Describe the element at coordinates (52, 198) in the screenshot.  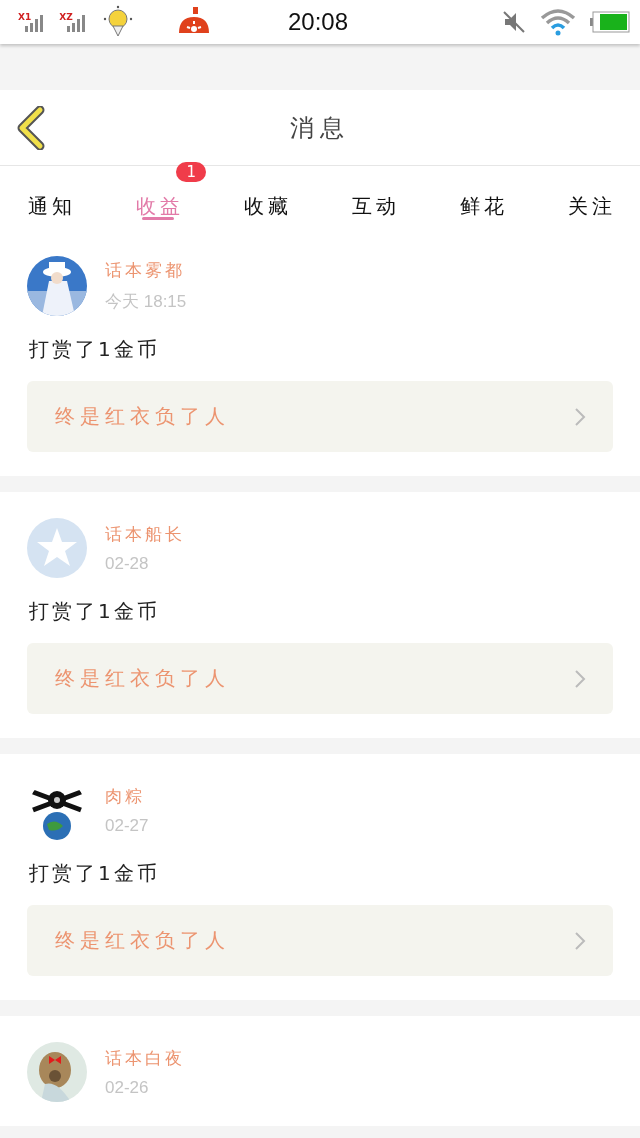
I see `tab: 通知` at that location.